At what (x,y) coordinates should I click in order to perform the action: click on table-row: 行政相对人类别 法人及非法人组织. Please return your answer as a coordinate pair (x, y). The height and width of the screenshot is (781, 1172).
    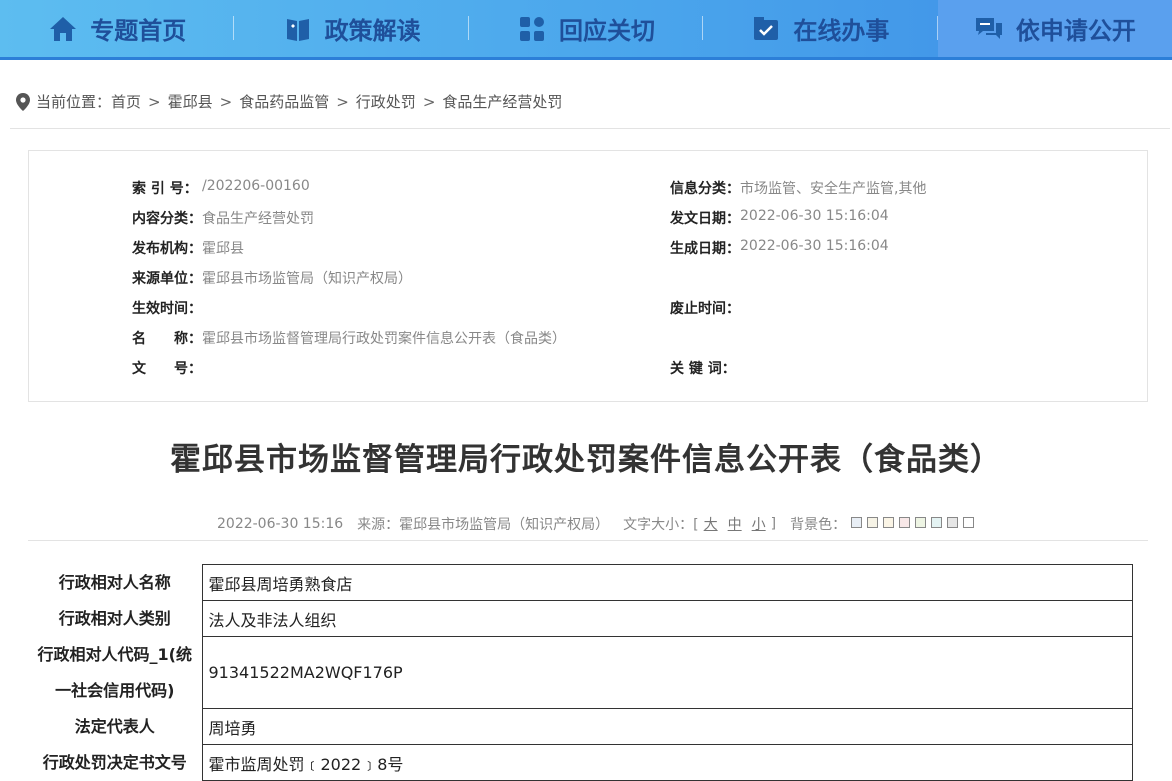
    Looking at the image, I should click on (580, 618).